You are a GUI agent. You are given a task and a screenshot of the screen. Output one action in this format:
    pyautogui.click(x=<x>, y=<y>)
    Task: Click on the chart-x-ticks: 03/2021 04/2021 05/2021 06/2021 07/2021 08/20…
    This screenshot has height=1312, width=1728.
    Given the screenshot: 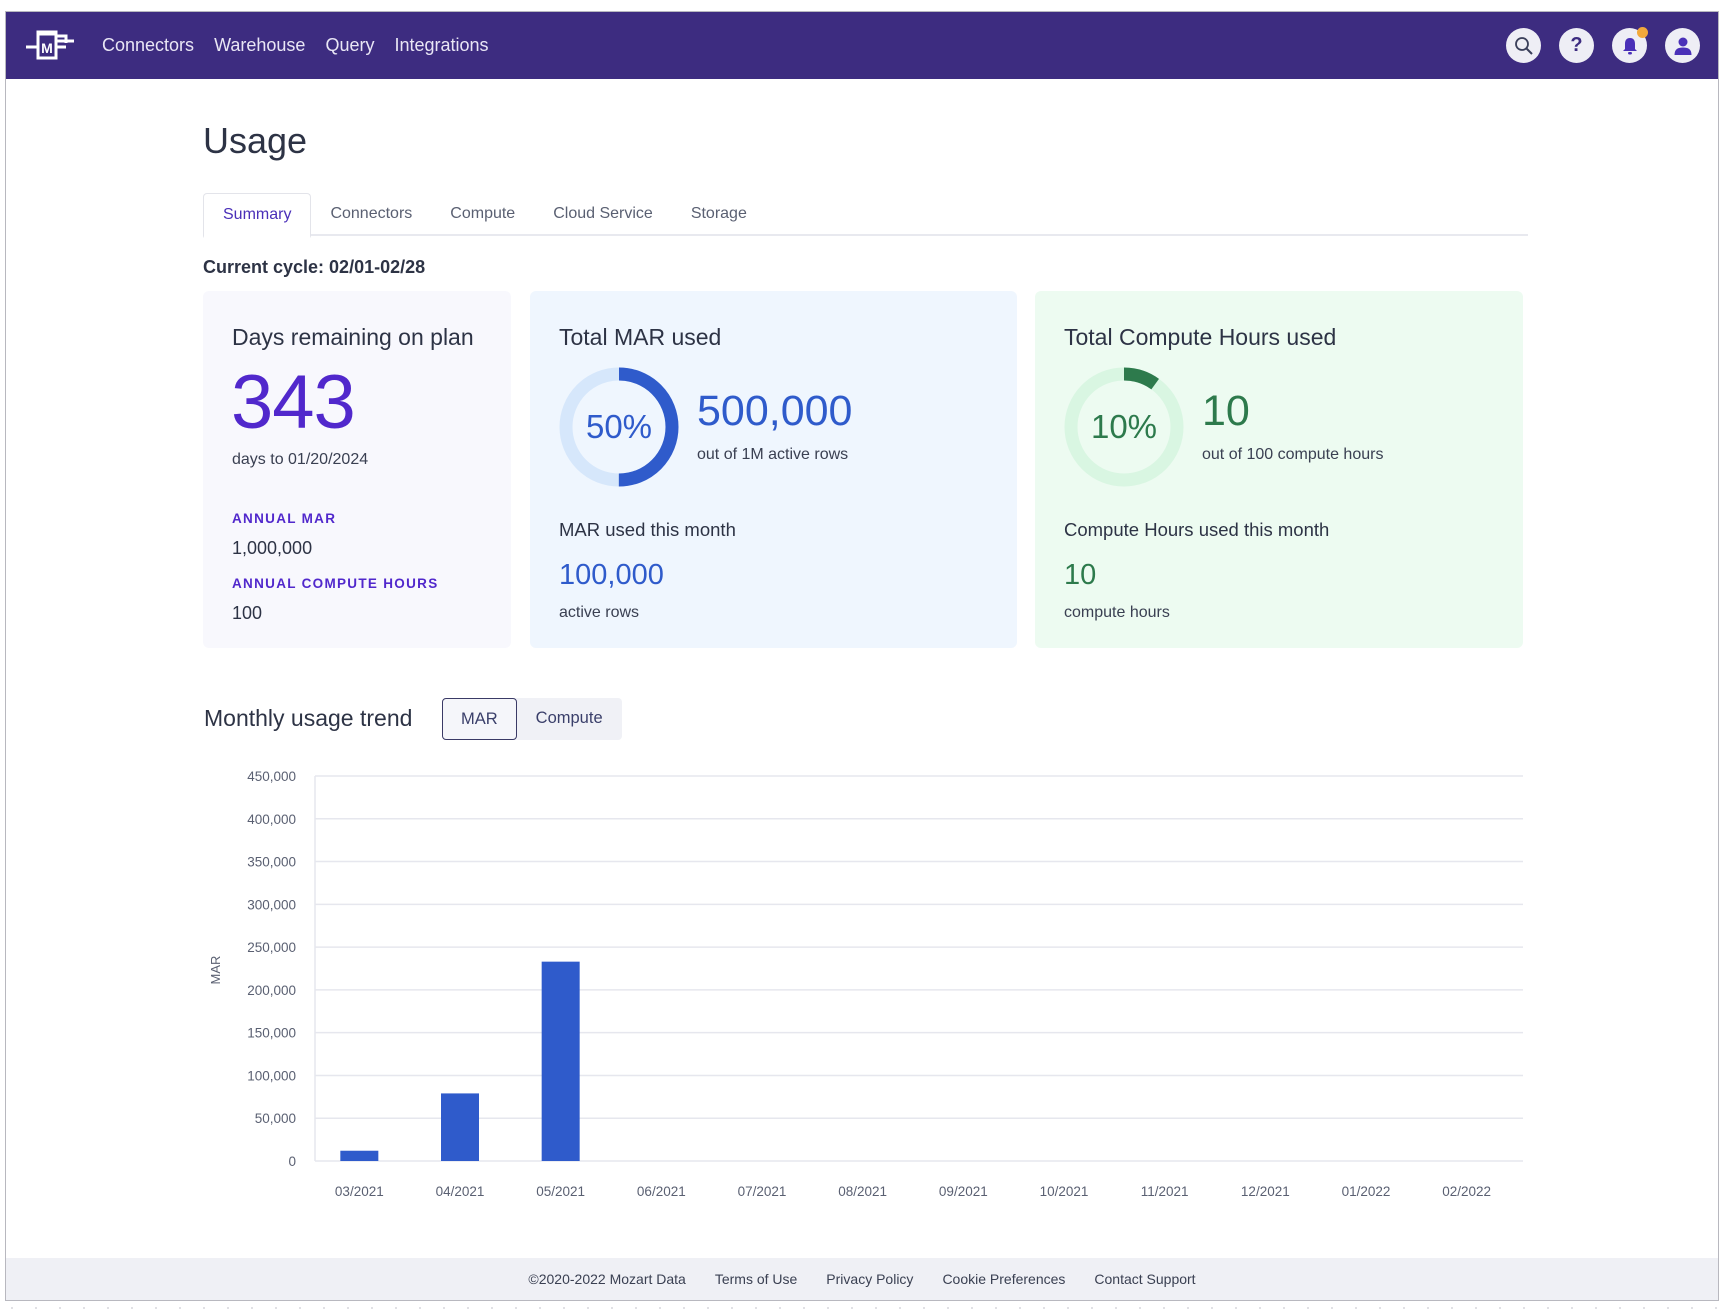 What is the action you would take?
    pyautogui.click(x=913, y=1191)
    